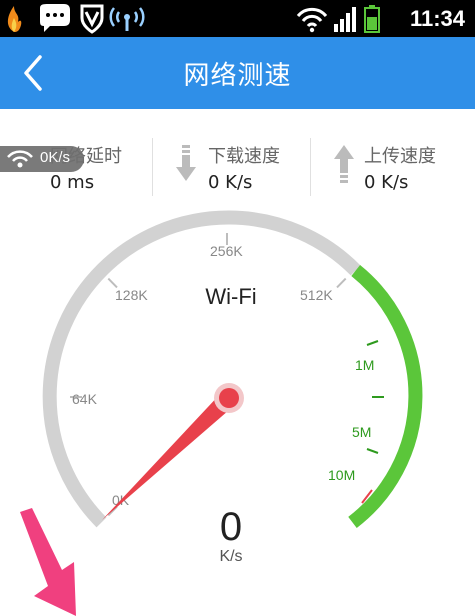 The width and height of the screenshot is (475, 616). Describe the element at coordinates (231, 296) in the screenshot. I see `network-type-label: Wi-Fi` at that location.